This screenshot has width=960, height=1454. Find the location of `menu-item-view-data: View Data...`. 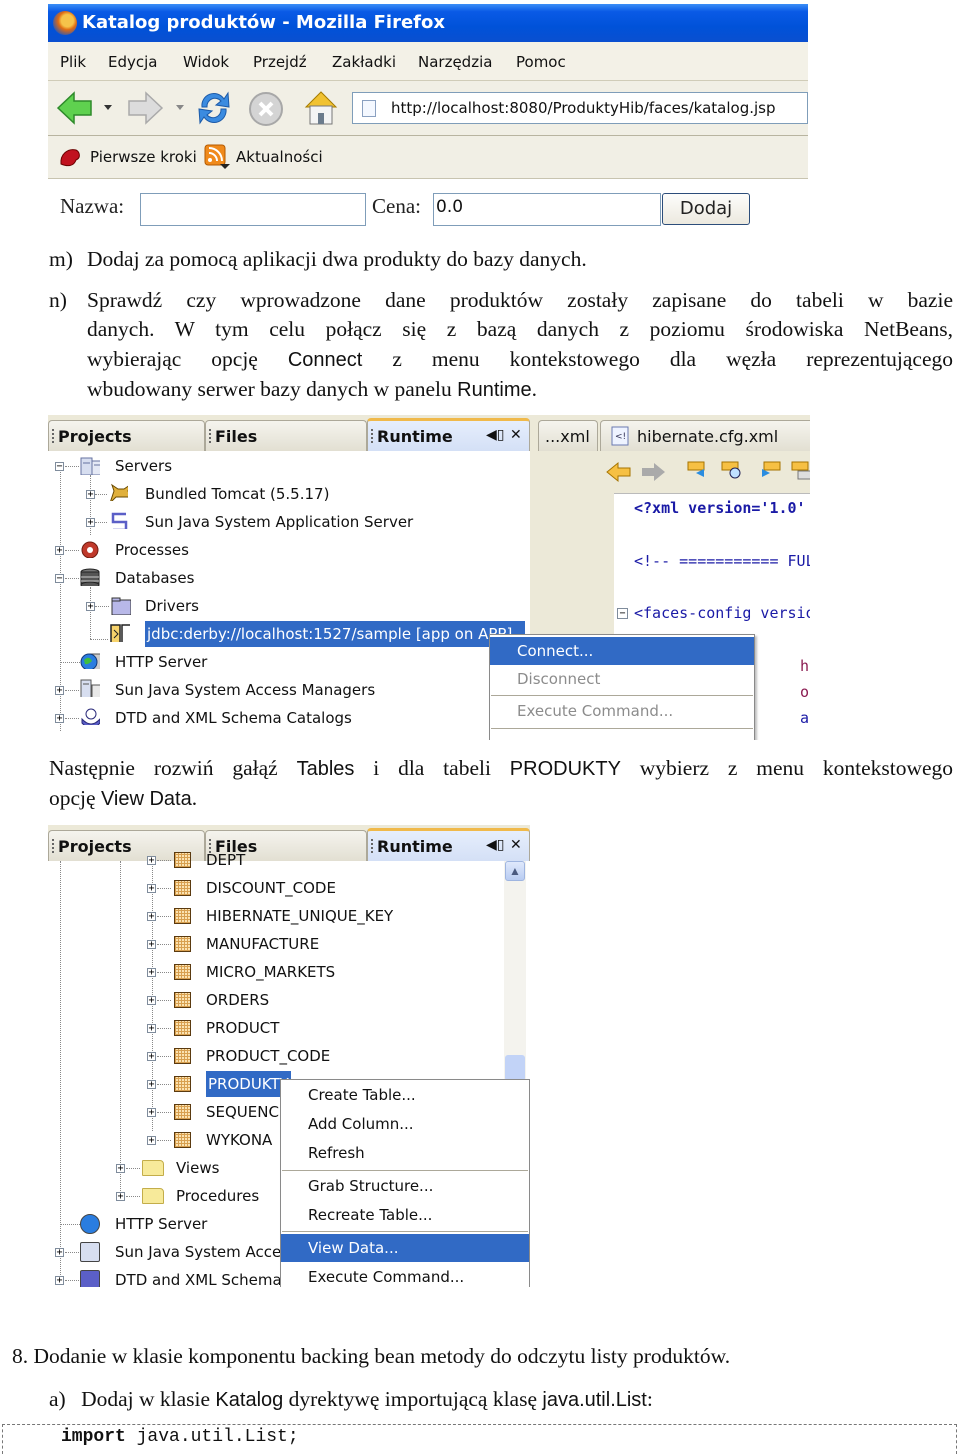

menu-item-view-data: View Data... is located at coordinates (405, 1248).